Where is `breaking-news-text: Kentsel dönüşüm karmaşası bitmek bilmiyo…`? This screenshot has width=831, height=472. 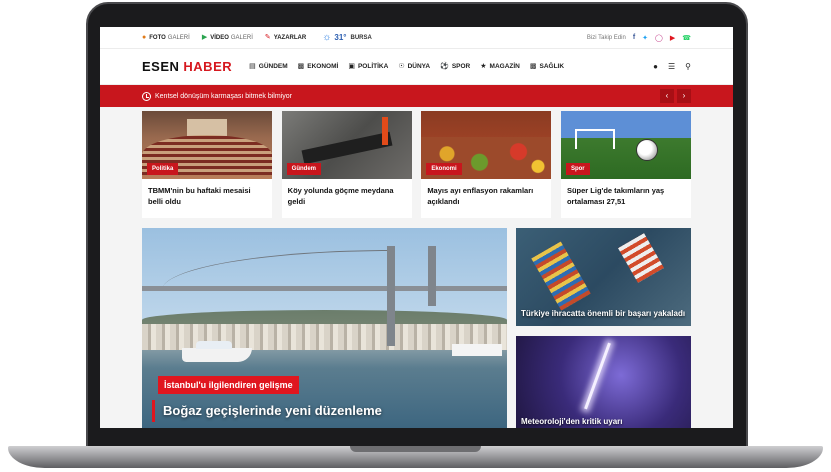 breaking-news-text: Kentsel dönüşüm karmaşası bitmek bilmiyo… is located at coordinates (223, 96).